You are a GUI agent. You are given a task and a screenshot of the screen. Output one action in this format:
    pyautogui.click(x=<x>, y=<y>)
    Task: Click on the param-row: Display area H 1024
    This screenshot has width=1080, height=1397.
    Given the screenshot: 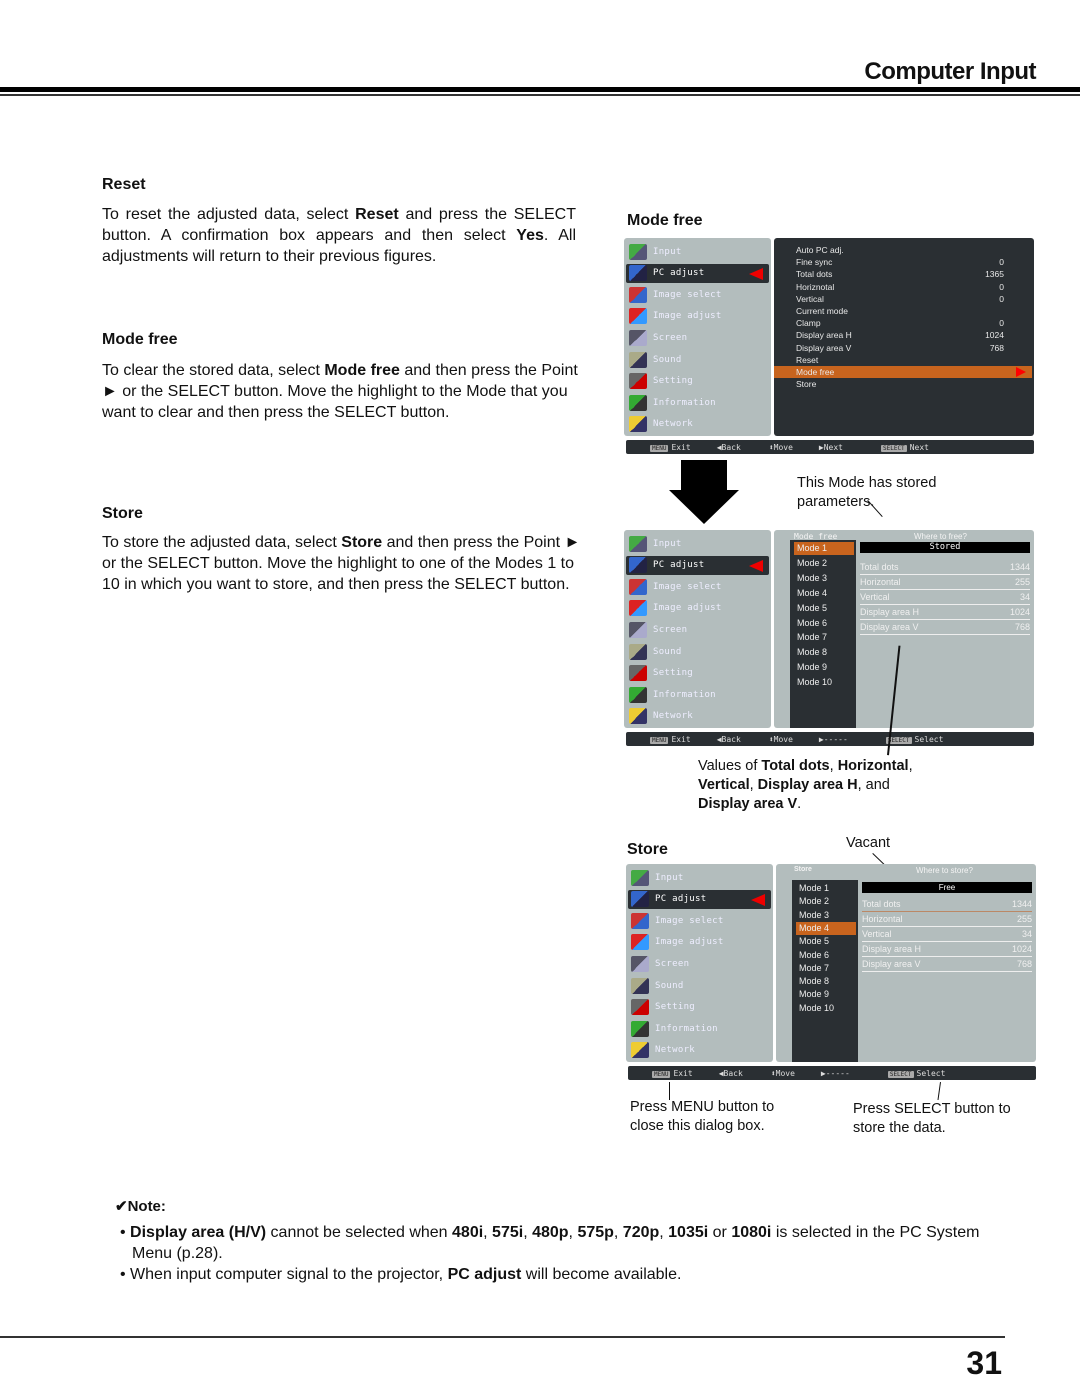 What is the action you would take?
    pyautogui.click(x=945, y=612)
    